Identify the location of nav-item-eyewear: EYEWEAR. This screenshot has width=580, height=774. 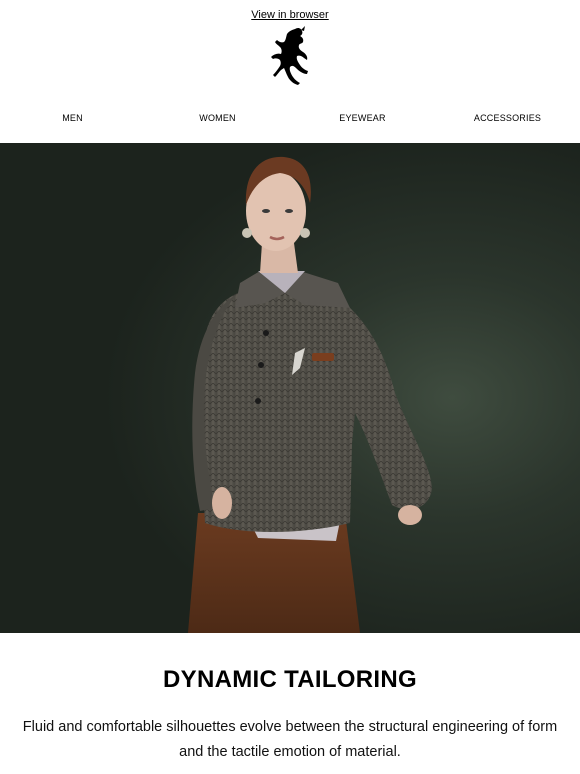
(362, 118).